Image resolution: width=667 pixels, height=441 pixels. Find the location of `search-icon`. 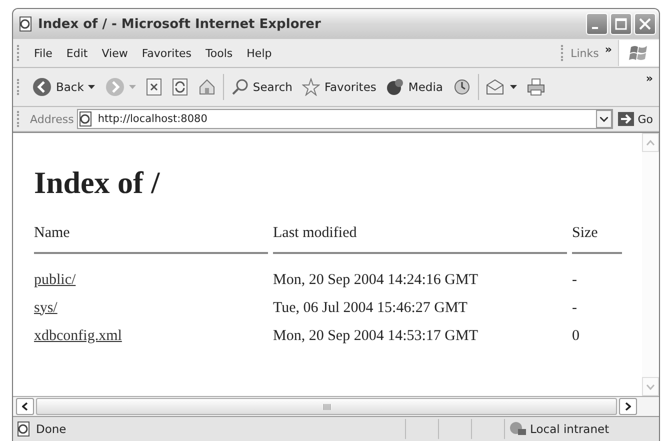

search-icon is located at coordinates (239, 87).